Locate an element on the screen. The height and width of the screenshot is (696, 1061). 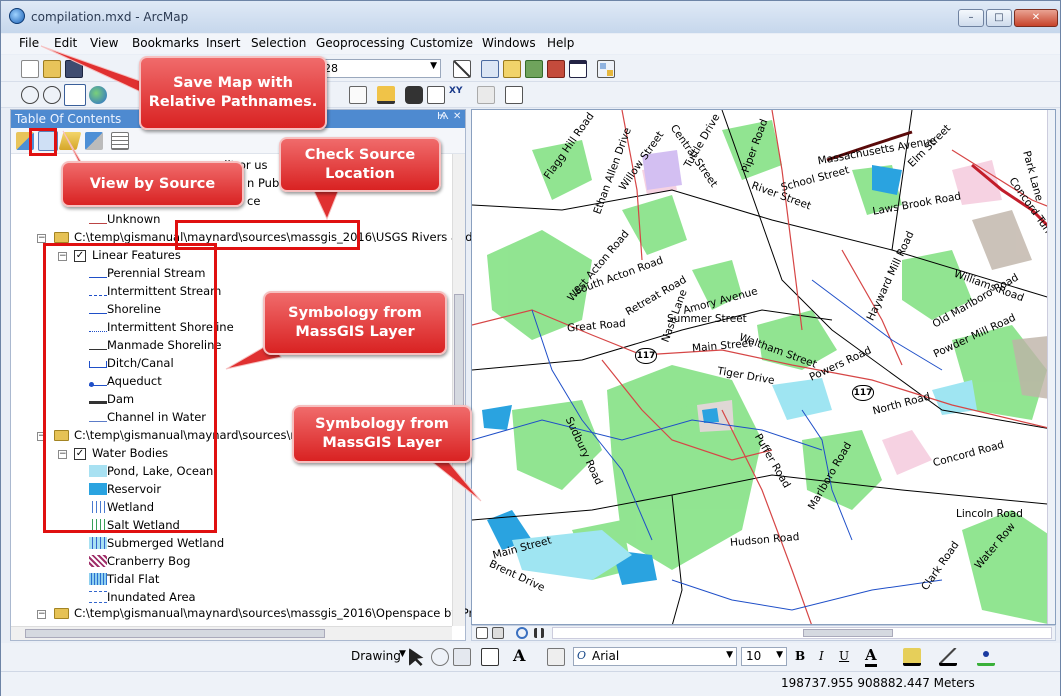
save-map-callout: Save Map with Relative Pathnames. is located at coordinates (233, 93).